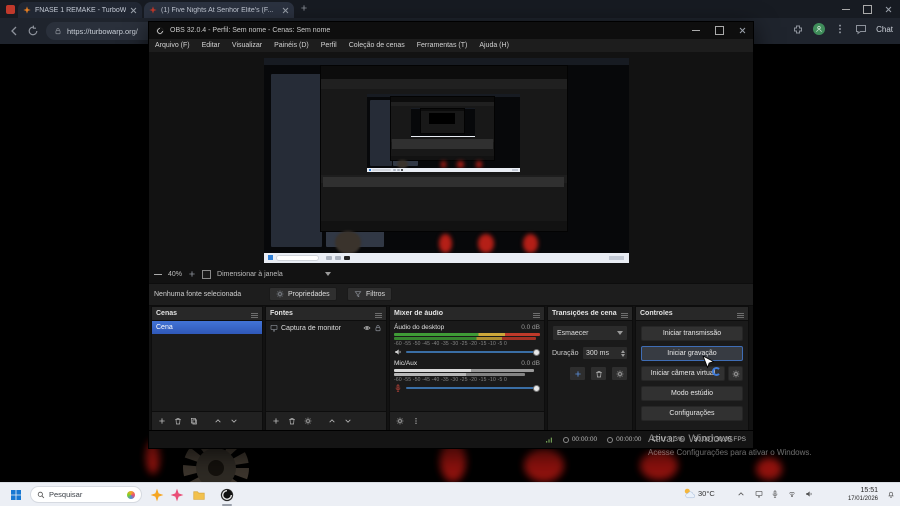 Image resolution: width=900 pixels, height=506 pixels. I want to click on mic-aux-volume-slider, so click(473, 388).